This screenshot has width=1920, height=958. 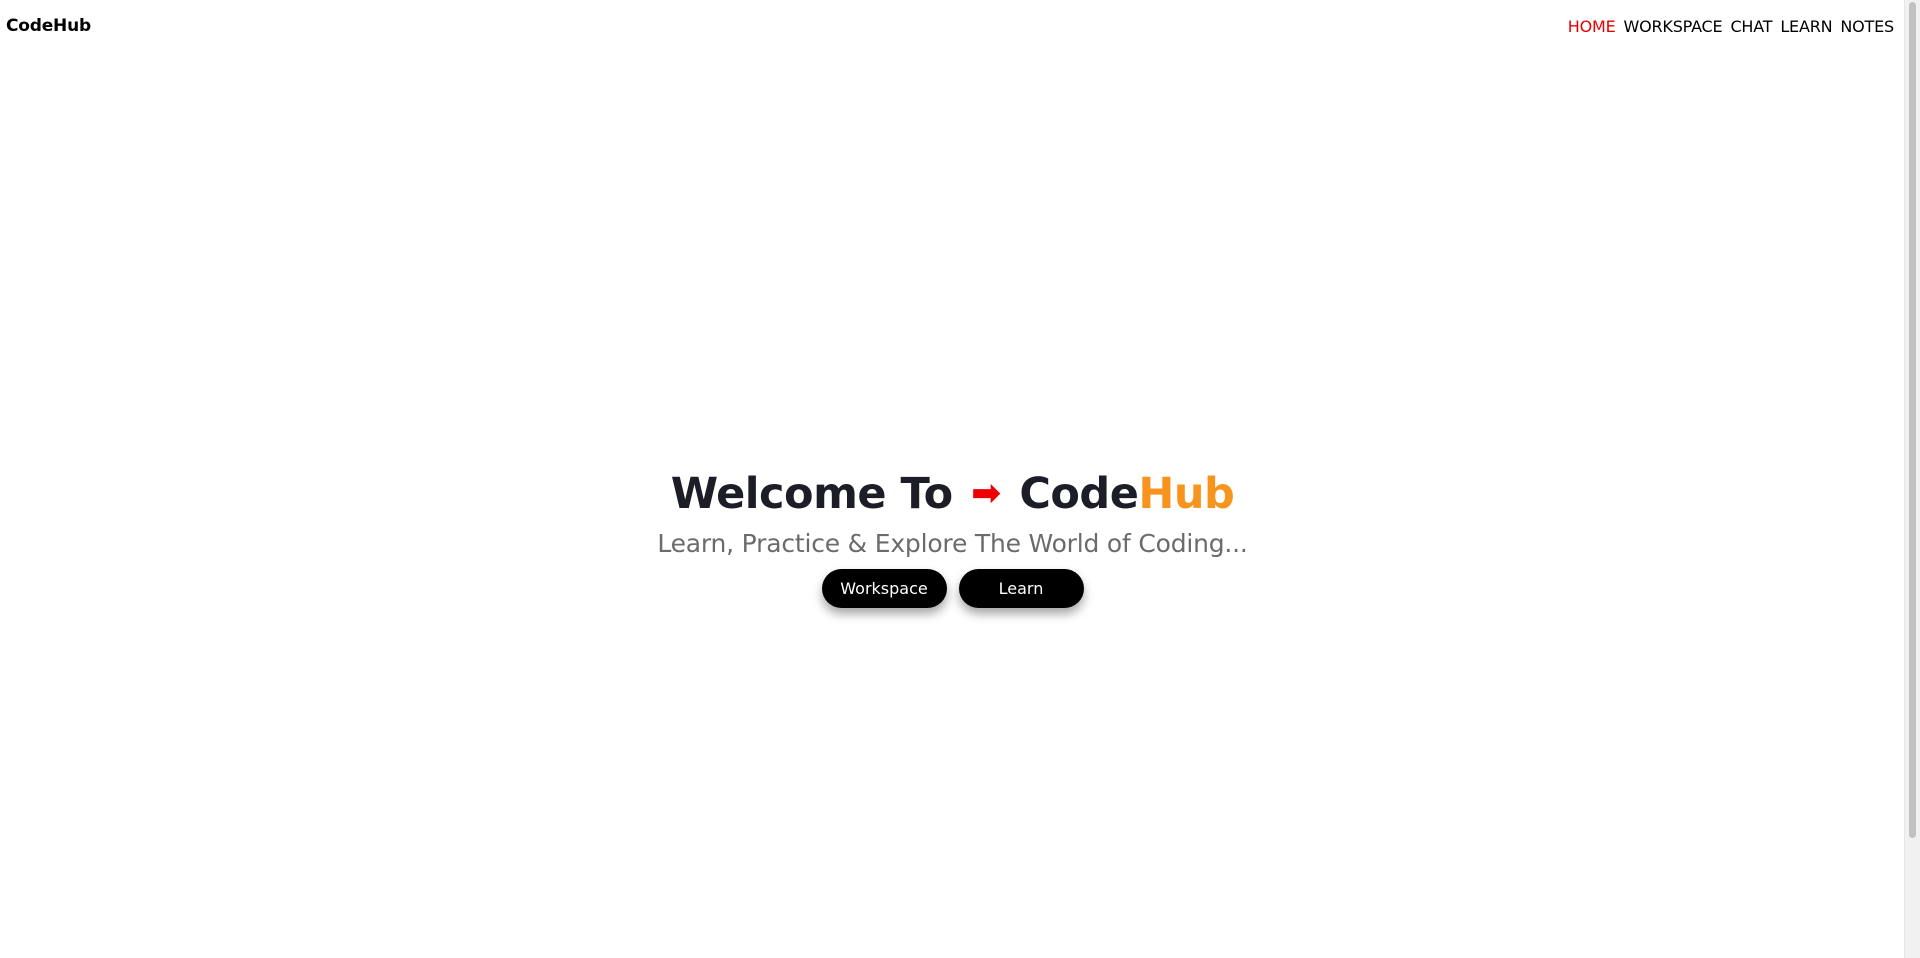 I want to click on nav-home-link: HOME, so click(x=1592, y=26).